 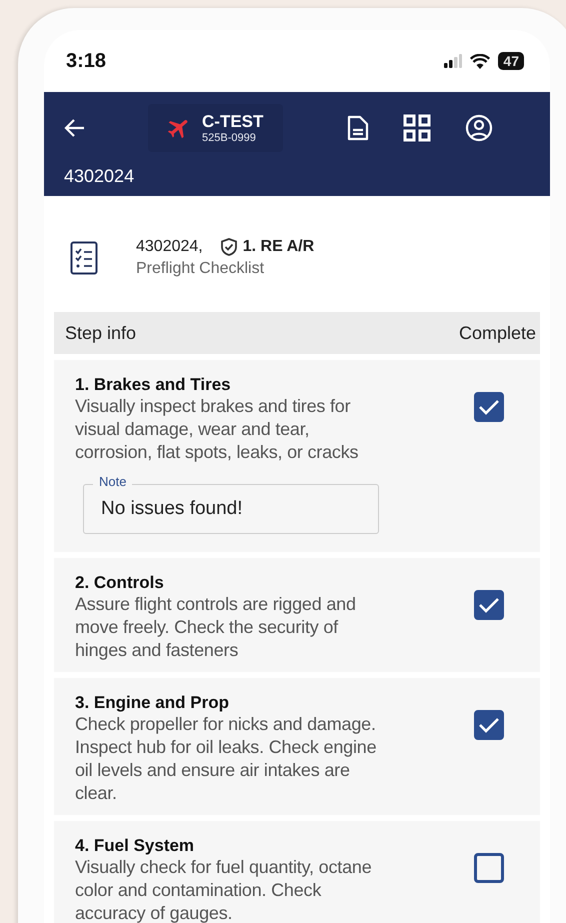 I want to click on account-icon, so click(x=479, y=128).